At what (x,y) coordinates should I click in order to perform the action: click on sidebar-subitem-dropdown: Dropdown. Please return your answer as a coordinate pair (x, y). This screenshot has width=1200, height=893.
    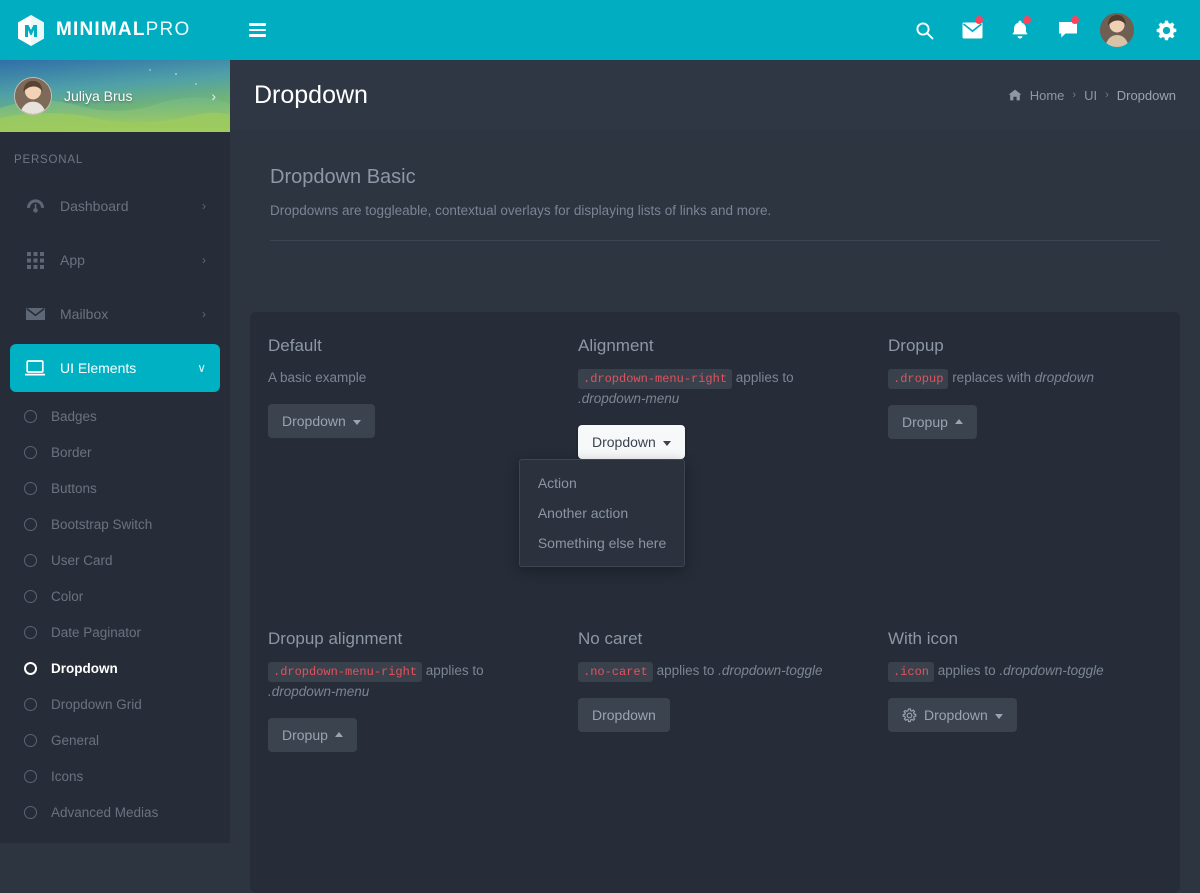
    Looking at the image, I should click on (115, 668).